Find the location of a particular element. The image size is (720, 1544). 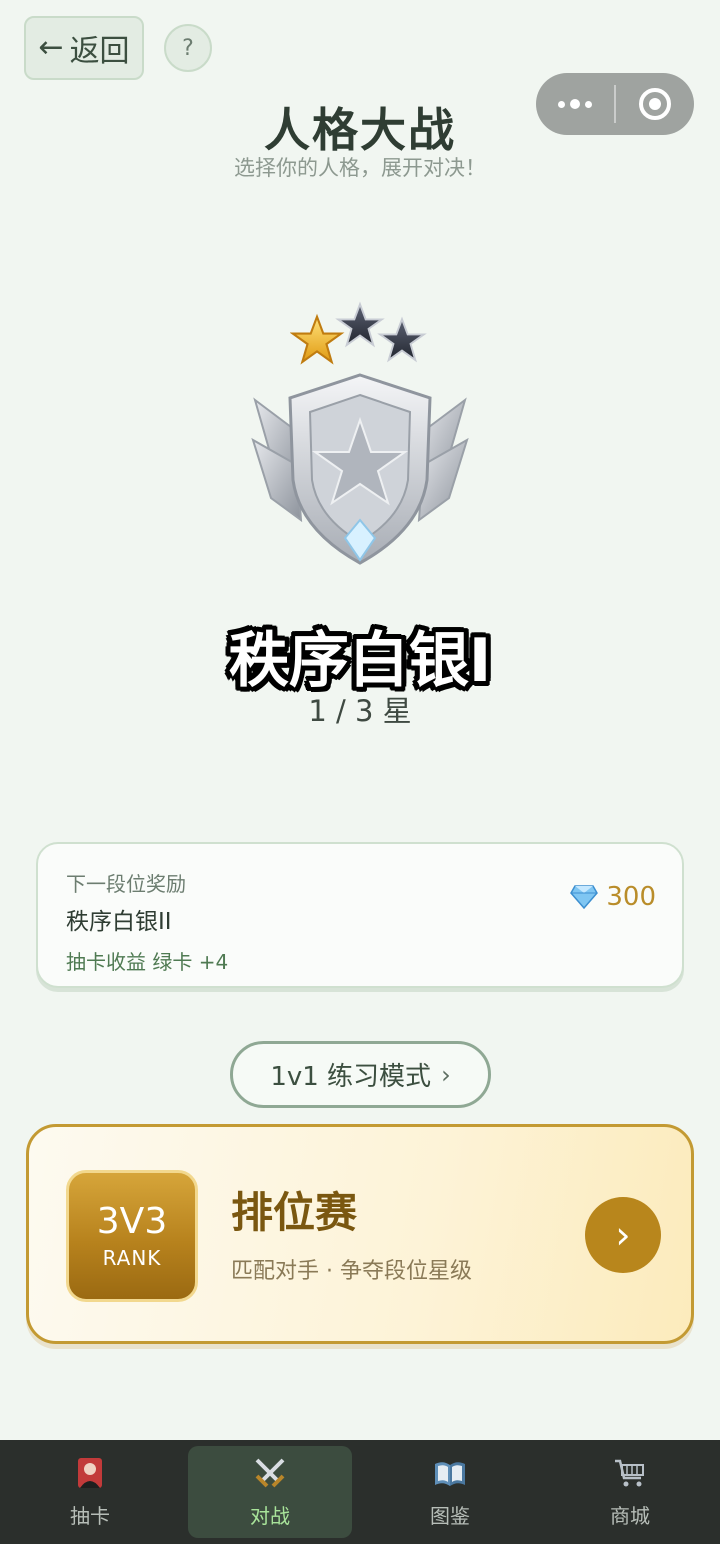

tab-shop: 商城 is located at coordinates (630, 1492).